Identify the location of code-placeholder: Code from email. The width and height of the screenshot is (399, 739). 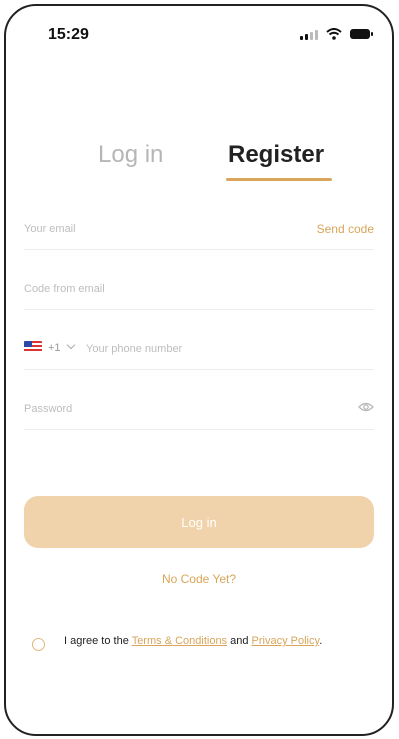
(64, 289).